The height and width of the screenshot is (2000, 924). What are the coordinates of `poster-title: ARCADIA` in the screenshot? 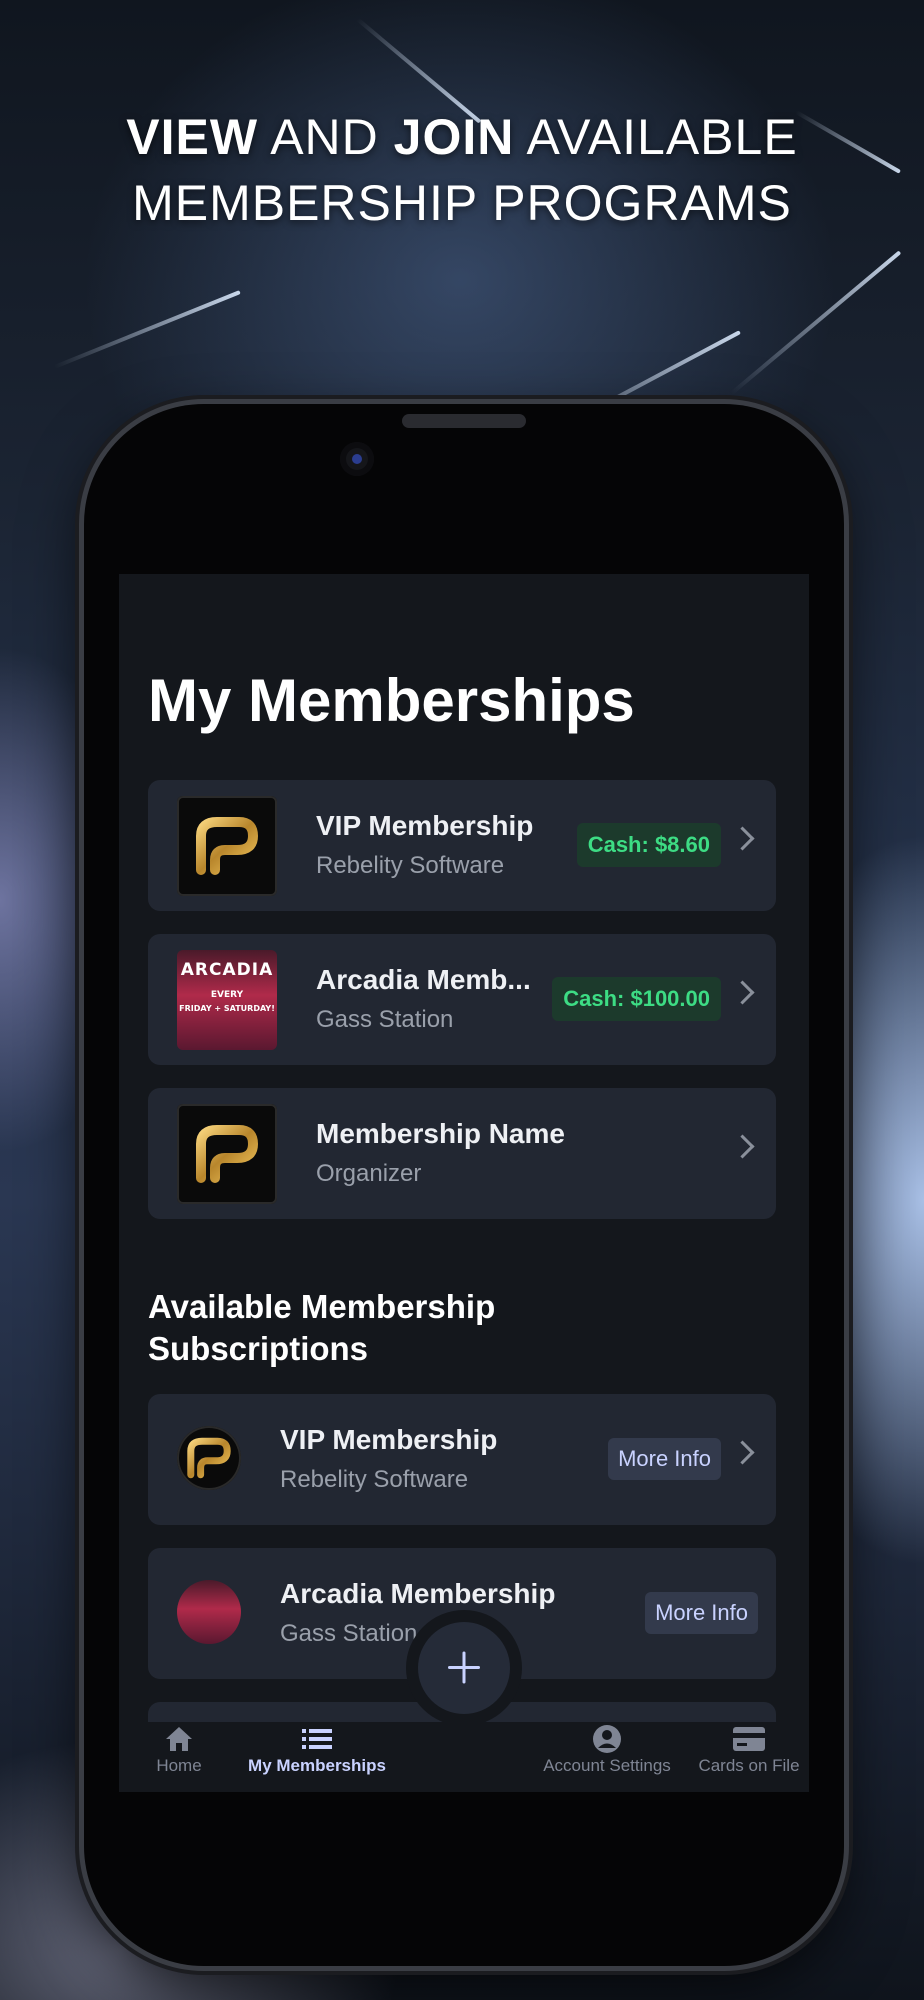 It's located at (227, 970).